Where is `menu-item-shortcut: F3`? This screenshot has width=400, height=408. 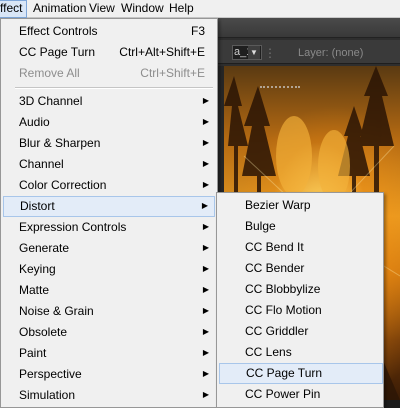
menu-item-shortcut: F3 is located at coordinates (197, 31).